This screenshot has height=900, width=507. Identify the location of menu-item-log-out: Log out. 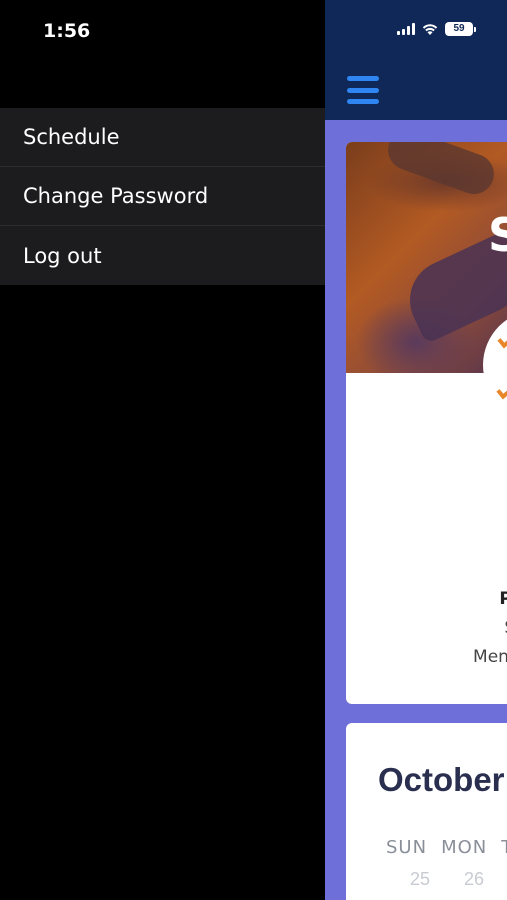
(162, 255).